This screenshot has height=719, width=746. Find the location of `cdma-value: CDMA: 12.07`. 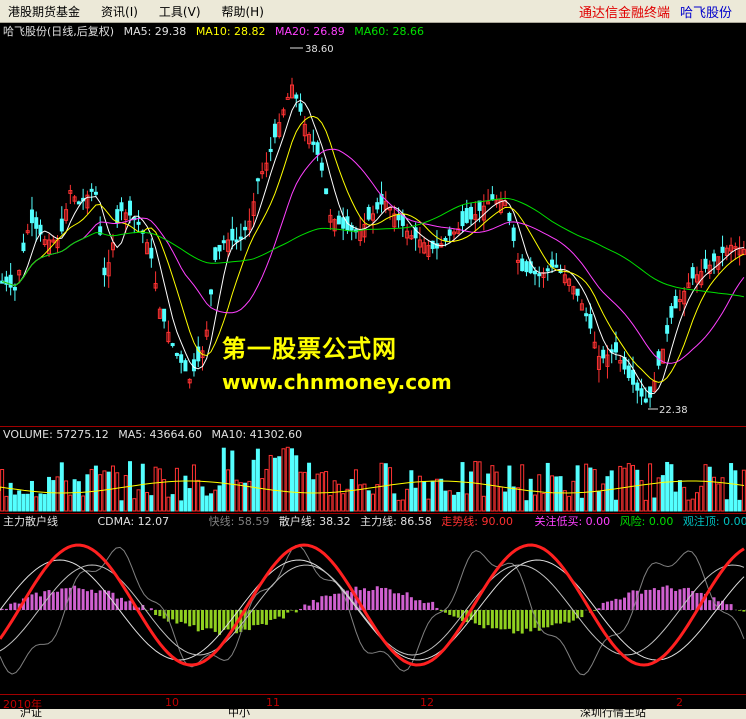

cdma-value: CDMA: 12.07 is located at coordinates (133, 521).